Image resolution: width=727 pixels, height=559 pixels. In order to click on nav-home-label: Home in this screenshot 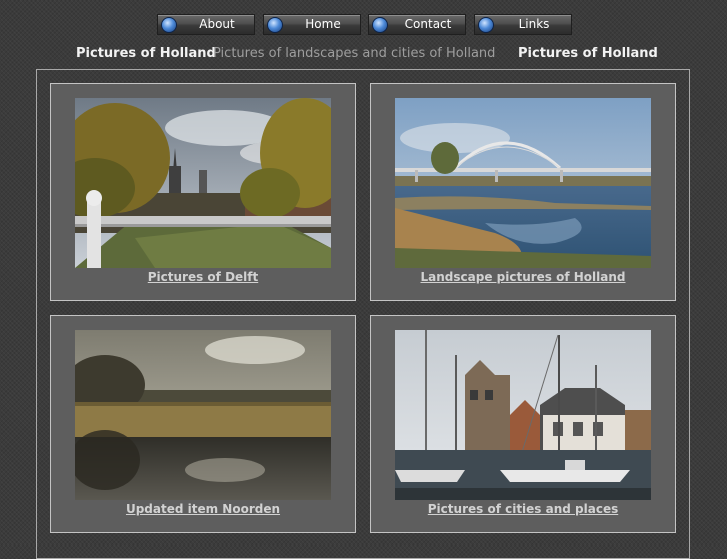, I will do `click(323, 24)`.